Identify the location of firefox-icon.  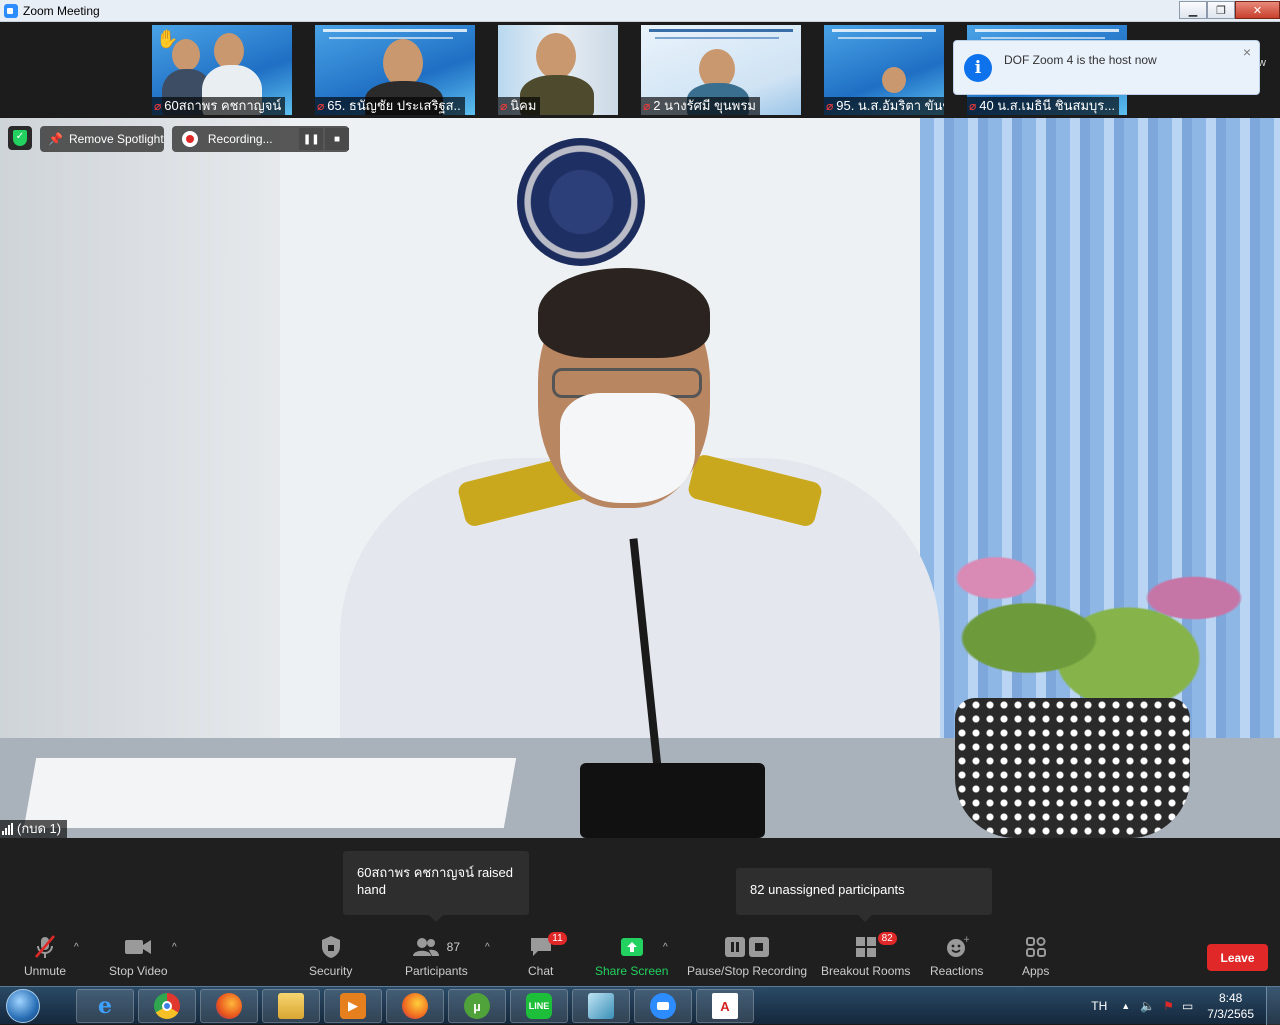
(415, 1006).